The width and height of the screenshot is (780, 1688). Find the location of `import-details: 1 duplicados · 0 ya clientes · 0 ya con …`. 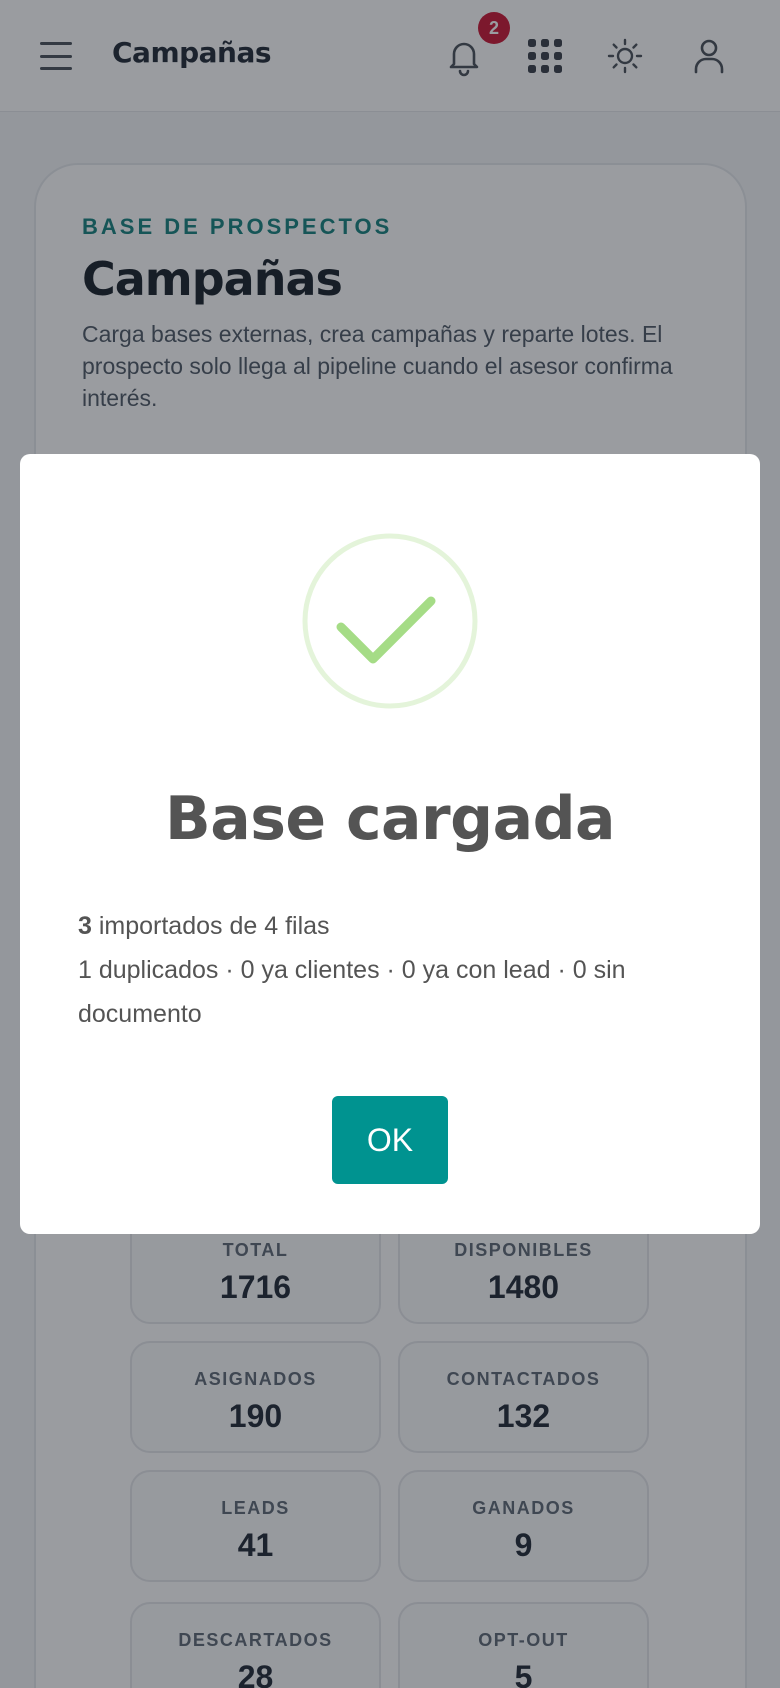

import-details: 1 duplicados · 0 ya clientes · 0 ya con … is located at coordinates (352, 992).